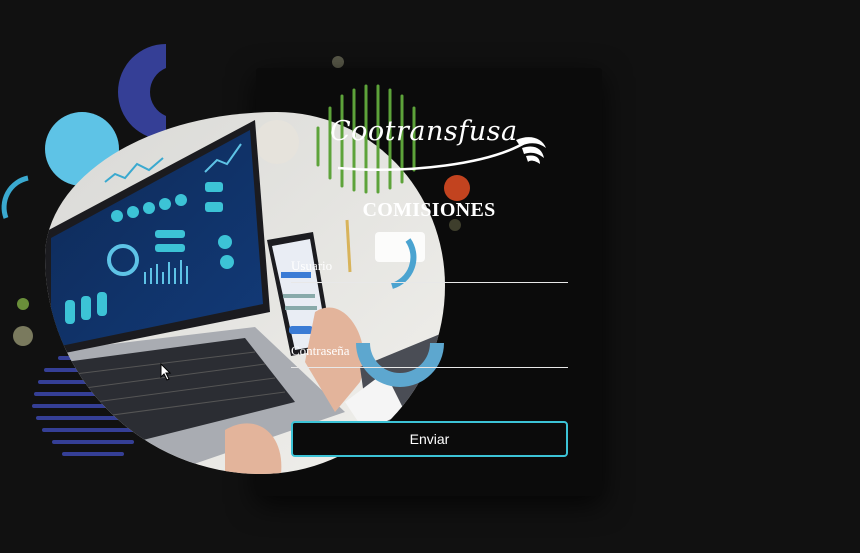 The height and width of the screenshot is (553, 860). Describe the element at coordinates (429, 439) in the screenshot. I see `submit-button: Enviar` at that location.